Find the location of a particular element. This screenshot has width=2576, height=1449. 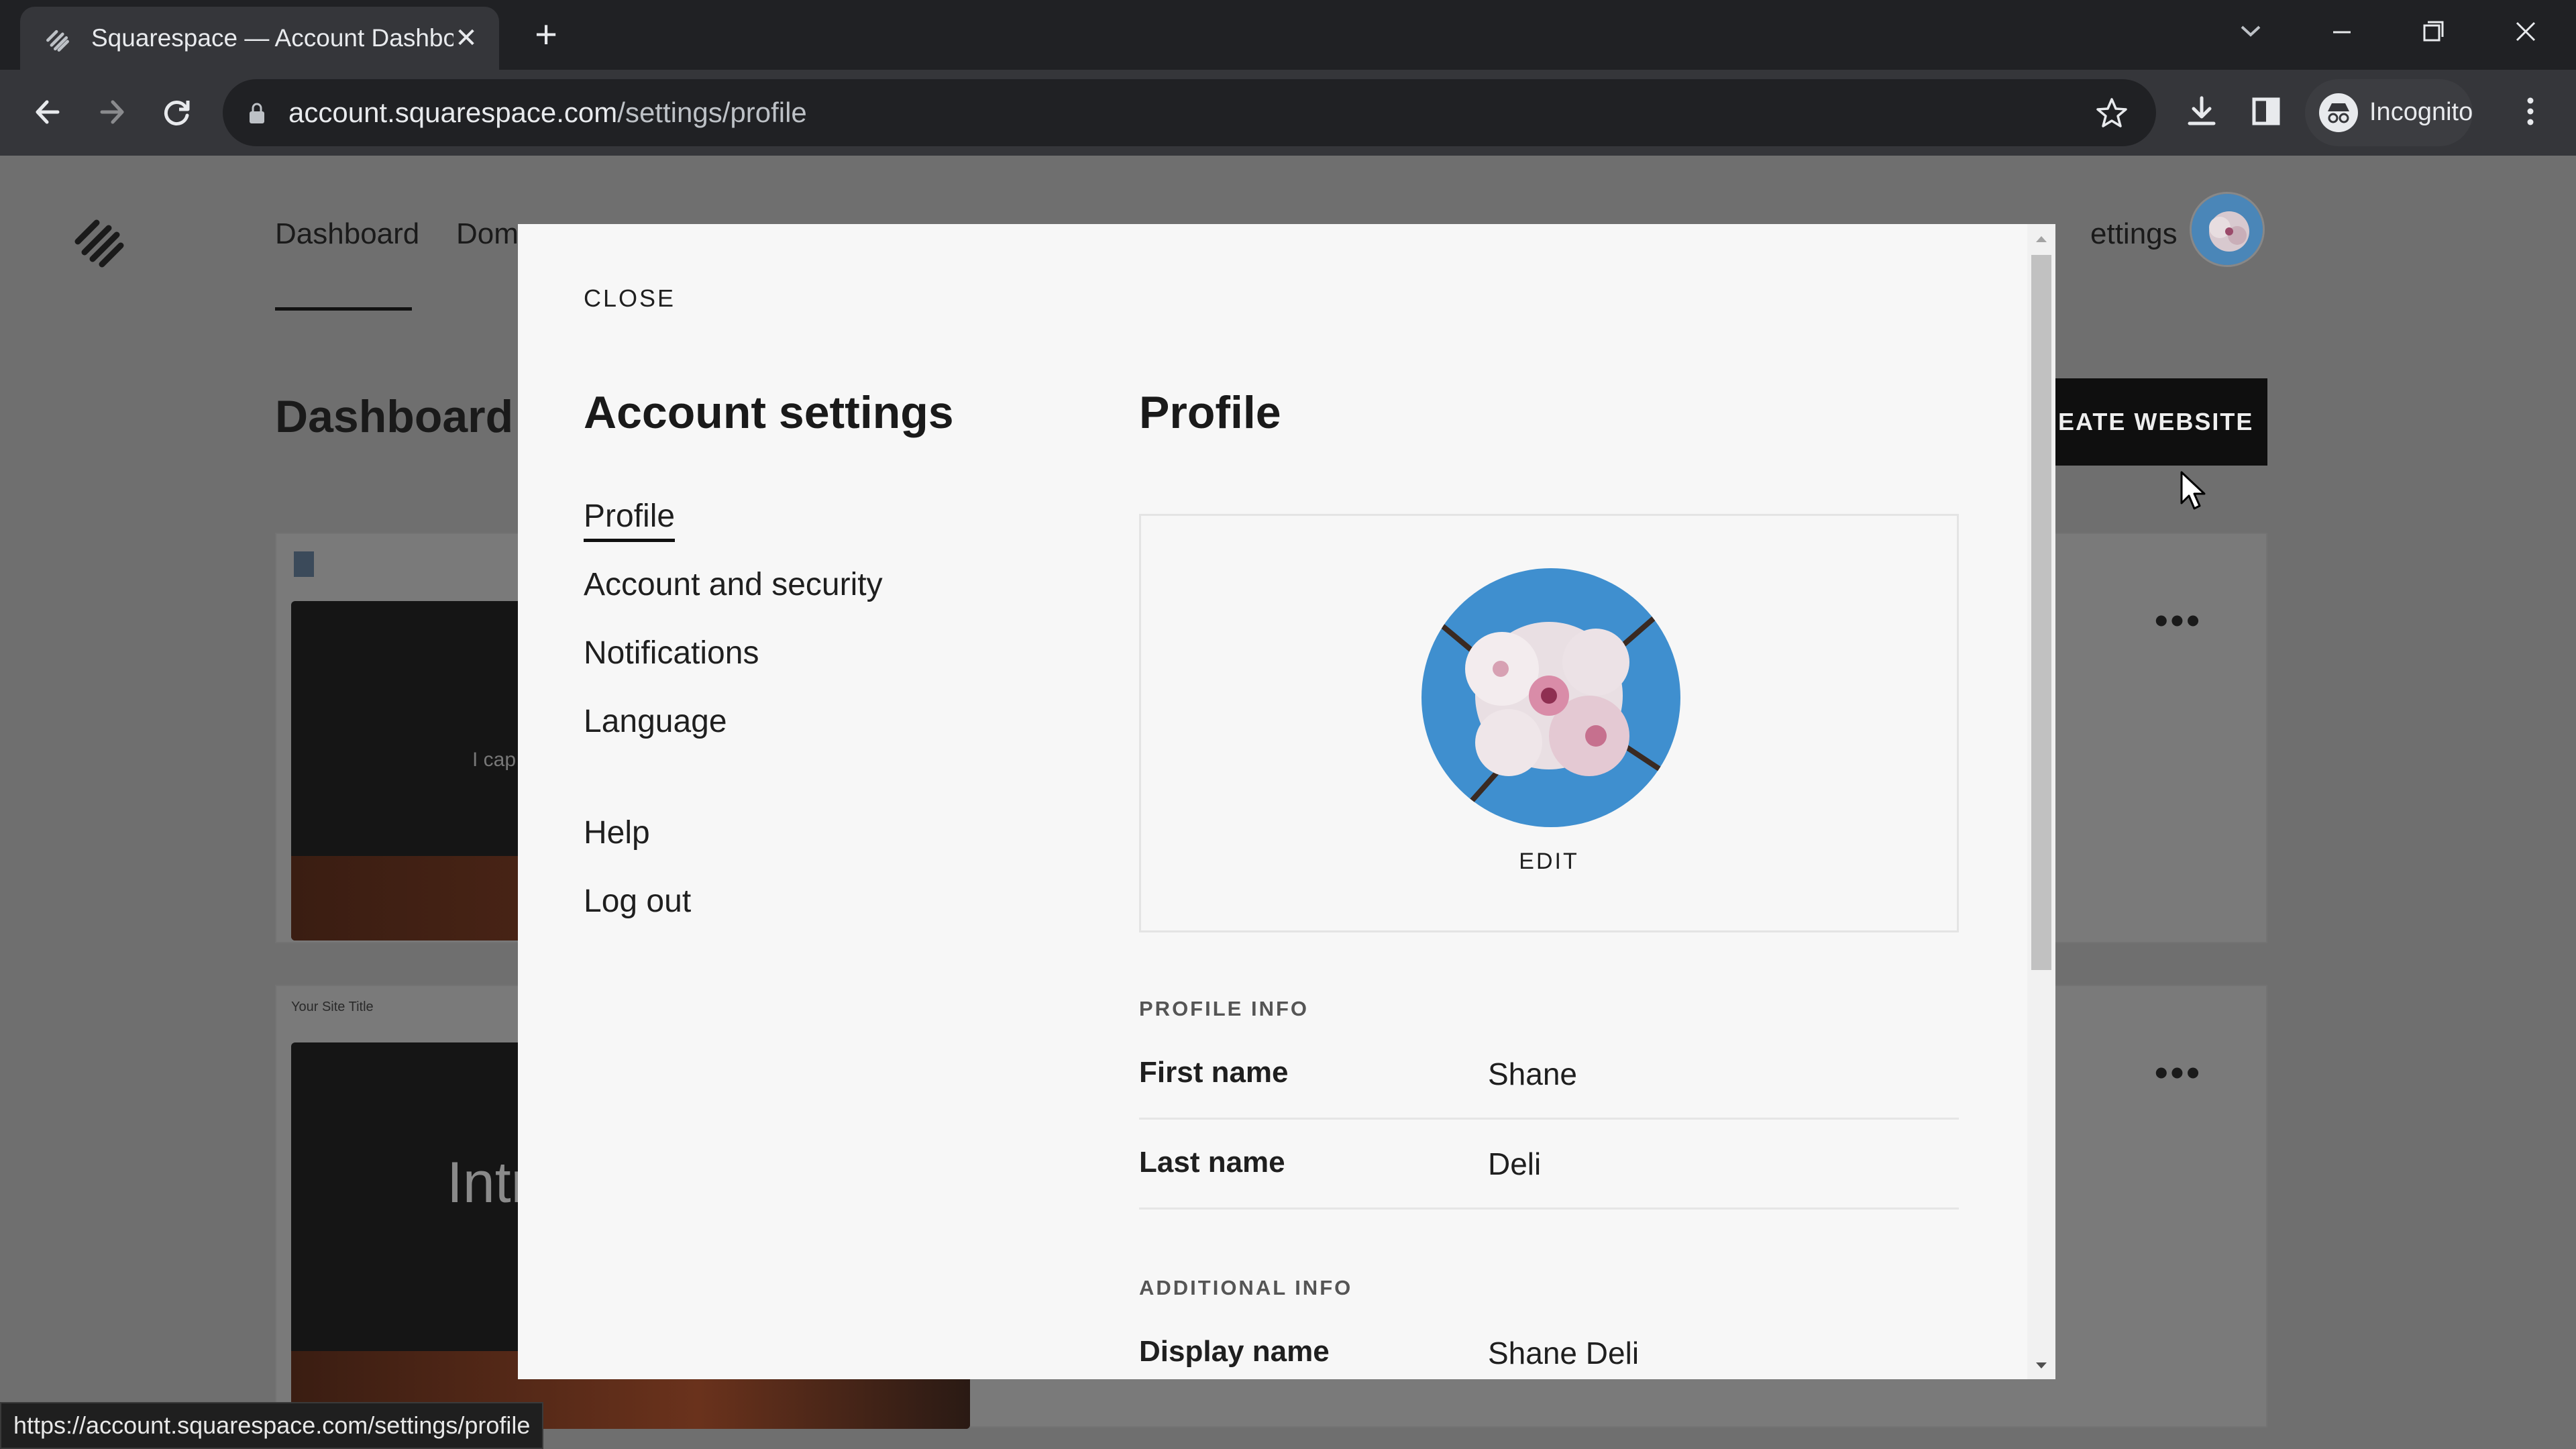

browser-tab-strip: Squarespace — Account Dashboard ✕ + is located at coordinates (1288, 35).